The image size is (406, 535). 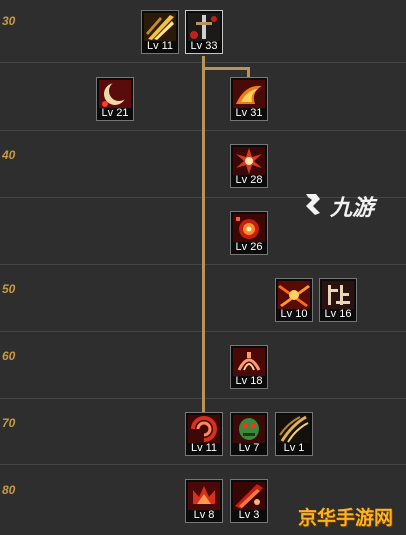 I want to click on level-label-40: 40, so click(x=9, y=155).